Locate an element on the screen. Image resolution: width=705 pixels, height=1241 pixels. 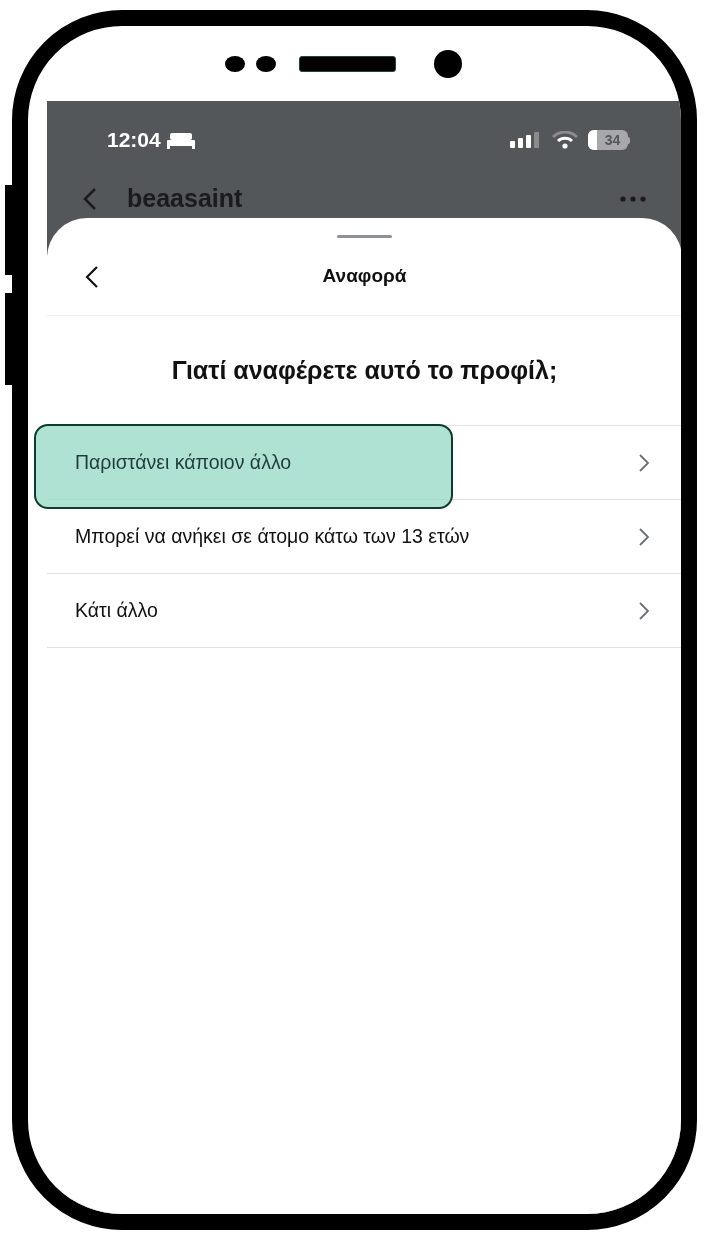
sheet-title: Αναφορά is located at coordinates (364, 276).